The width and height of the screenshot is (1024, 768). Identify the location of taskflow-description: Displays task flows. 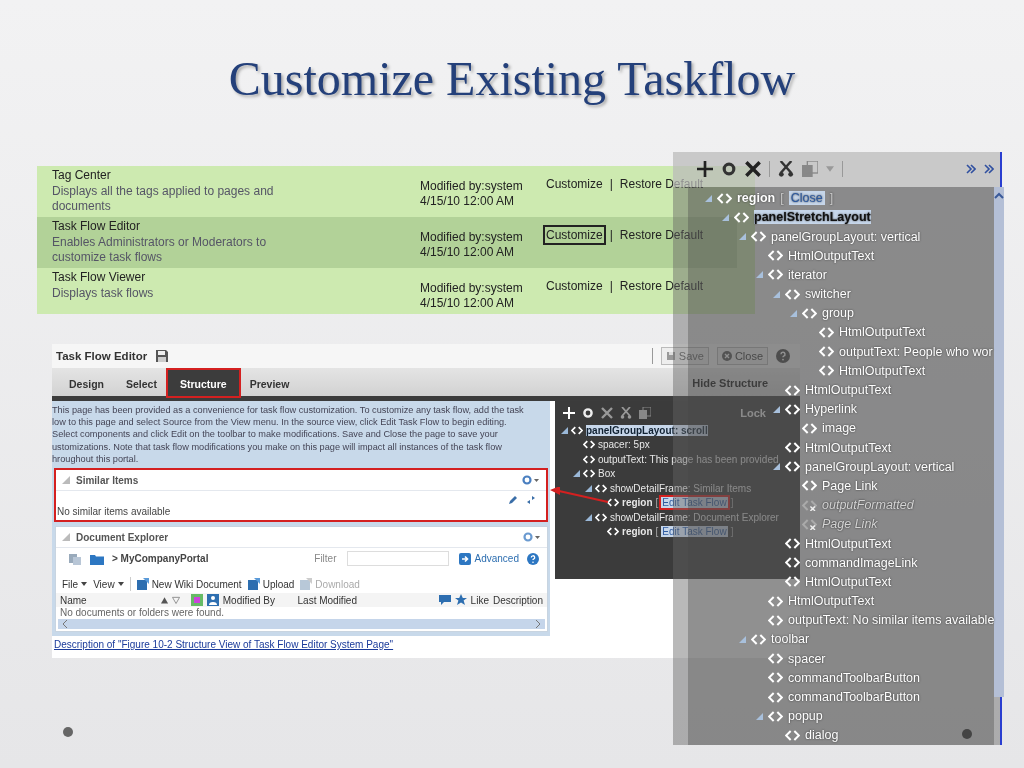
(103, 293).